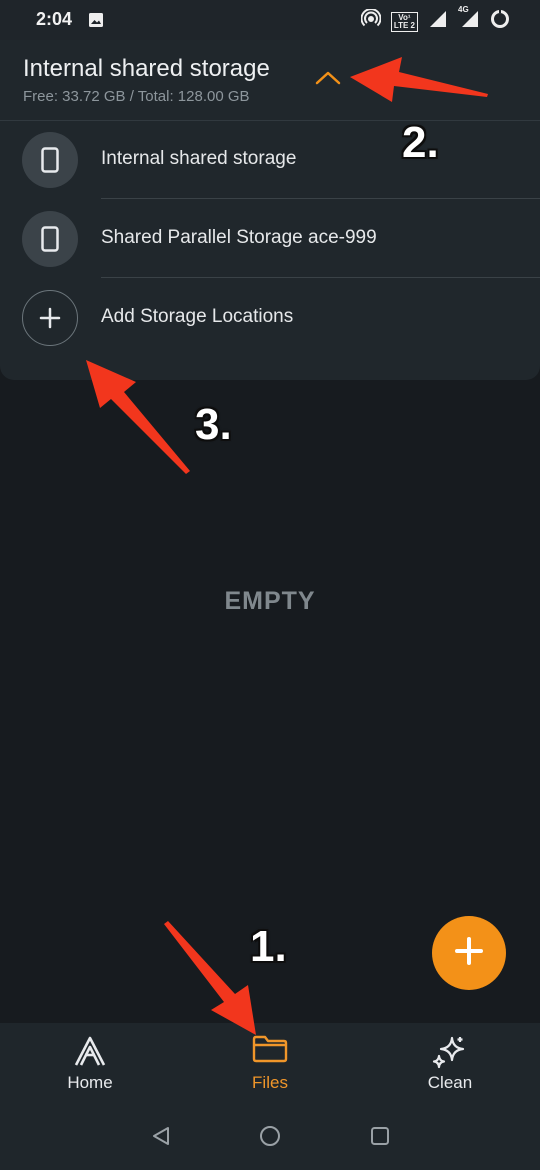 This screenshot has width=540, height=1170. What do you see at coordinates (420, 142) in the screenshot?
I see `annotation-label-2: 2.` at bounding box center [420, 142].